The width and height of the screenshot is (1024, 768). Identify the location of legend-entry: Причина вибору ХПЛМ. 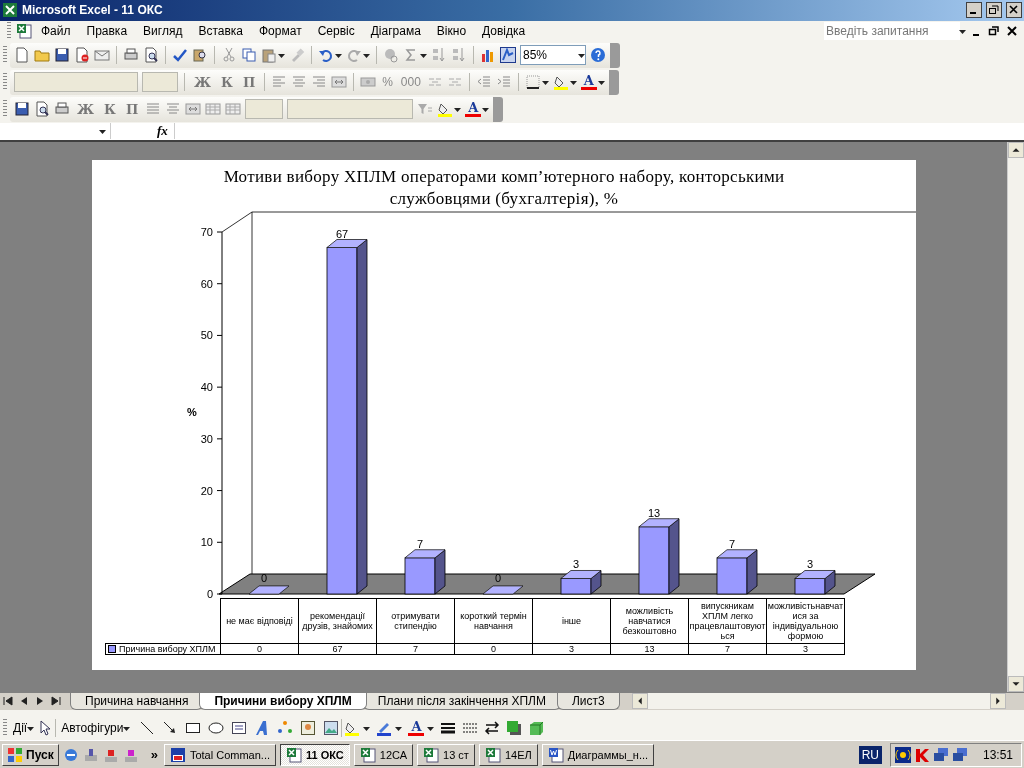
(163, 649).